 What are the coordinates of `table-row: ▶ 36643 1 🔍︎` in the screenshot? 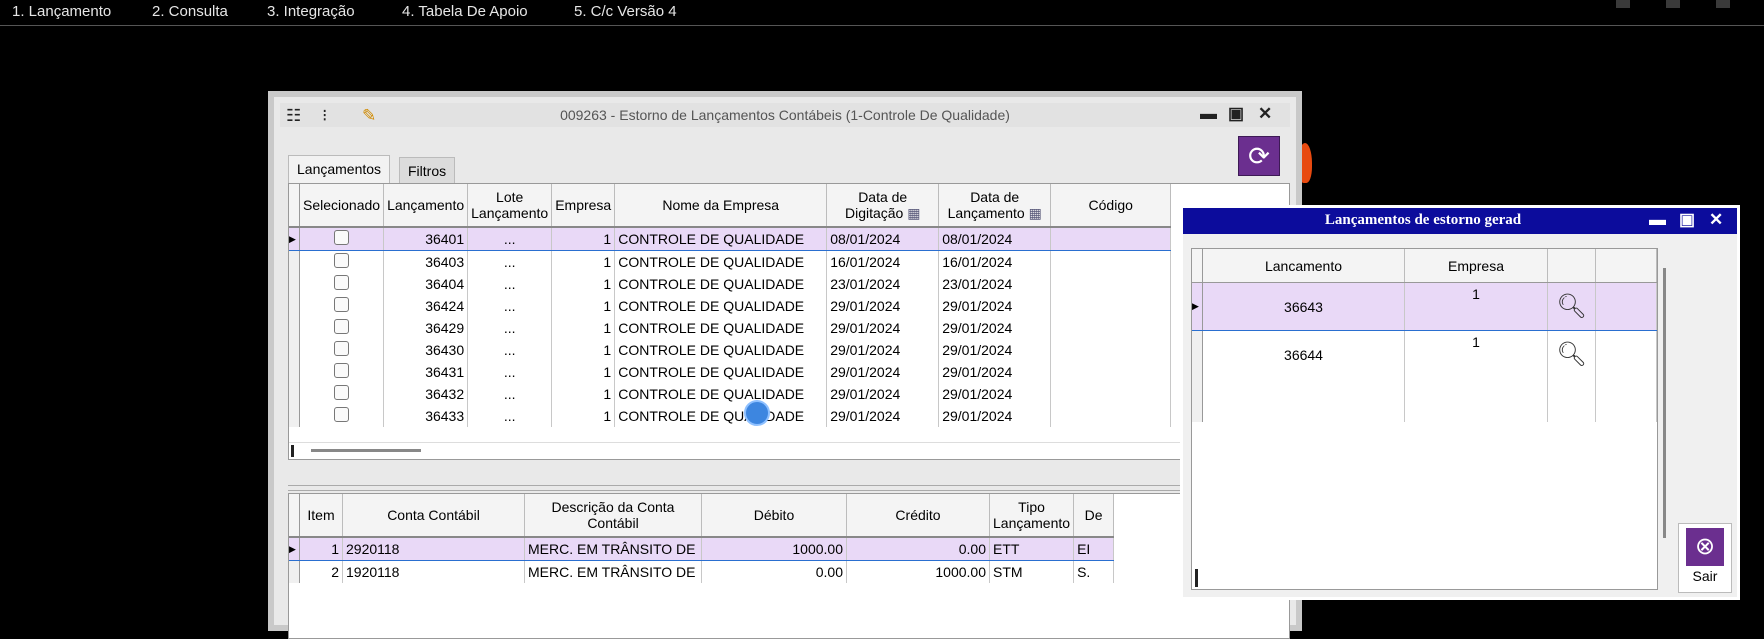 It's located at (1424, 306).